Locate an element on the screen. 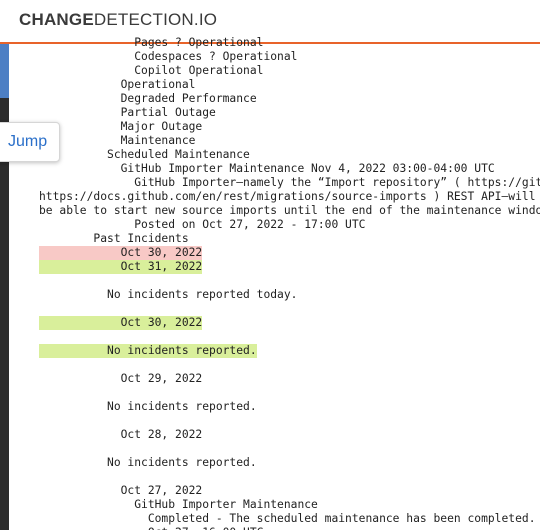 The image size is (540, 530). diff-line-text: Maintenance is located at coordinates (117, 140).